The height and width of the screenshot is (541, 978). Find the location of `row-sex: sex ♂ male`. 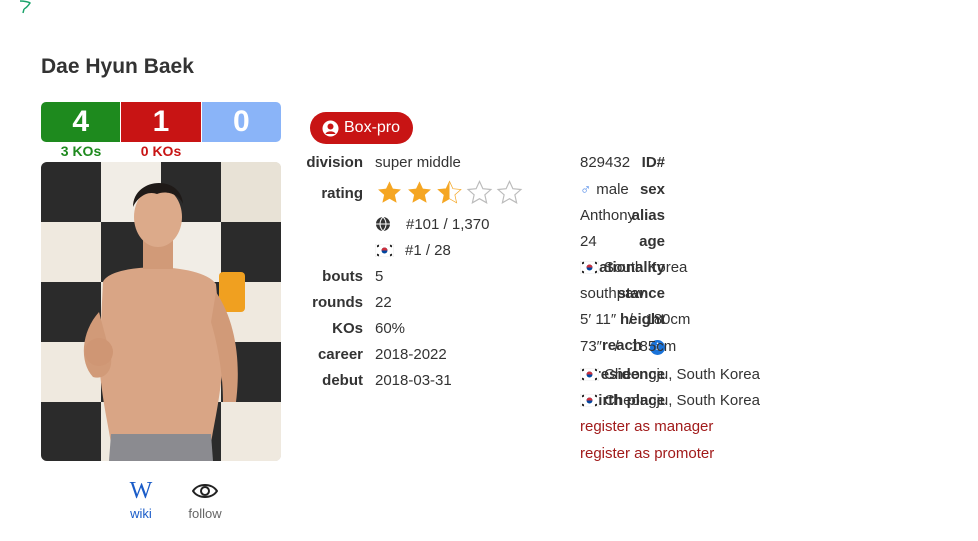

row-sex: sex ♂ male is located at coordinates (615, 189).